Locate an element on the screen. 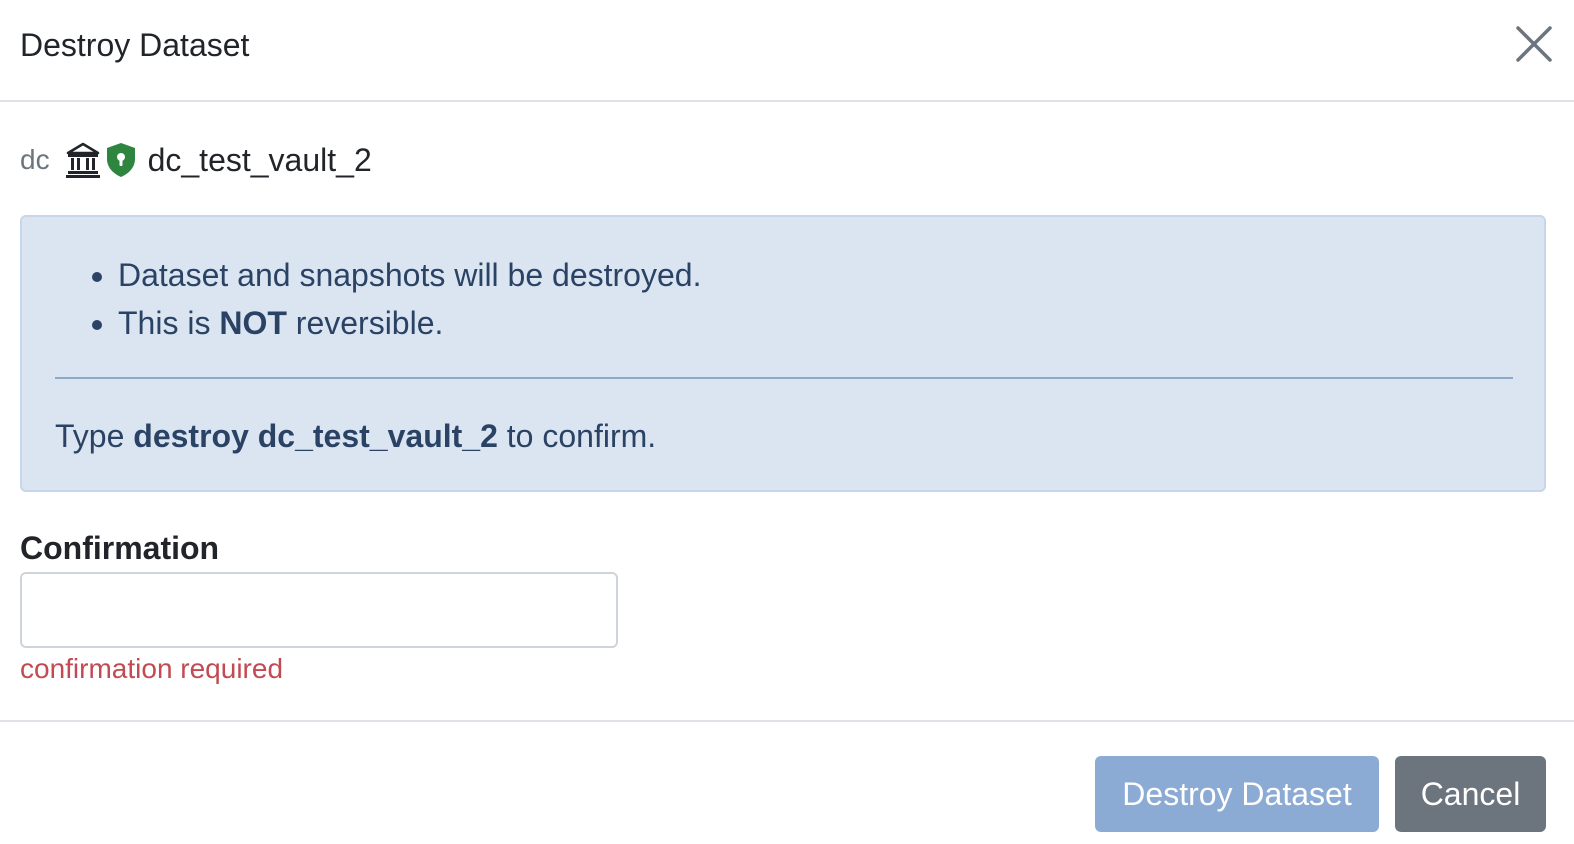 This screenshot has width=1574, height=844. dialog-footer: Destroy Dataset Cancel is located at coordinates (787, 782).